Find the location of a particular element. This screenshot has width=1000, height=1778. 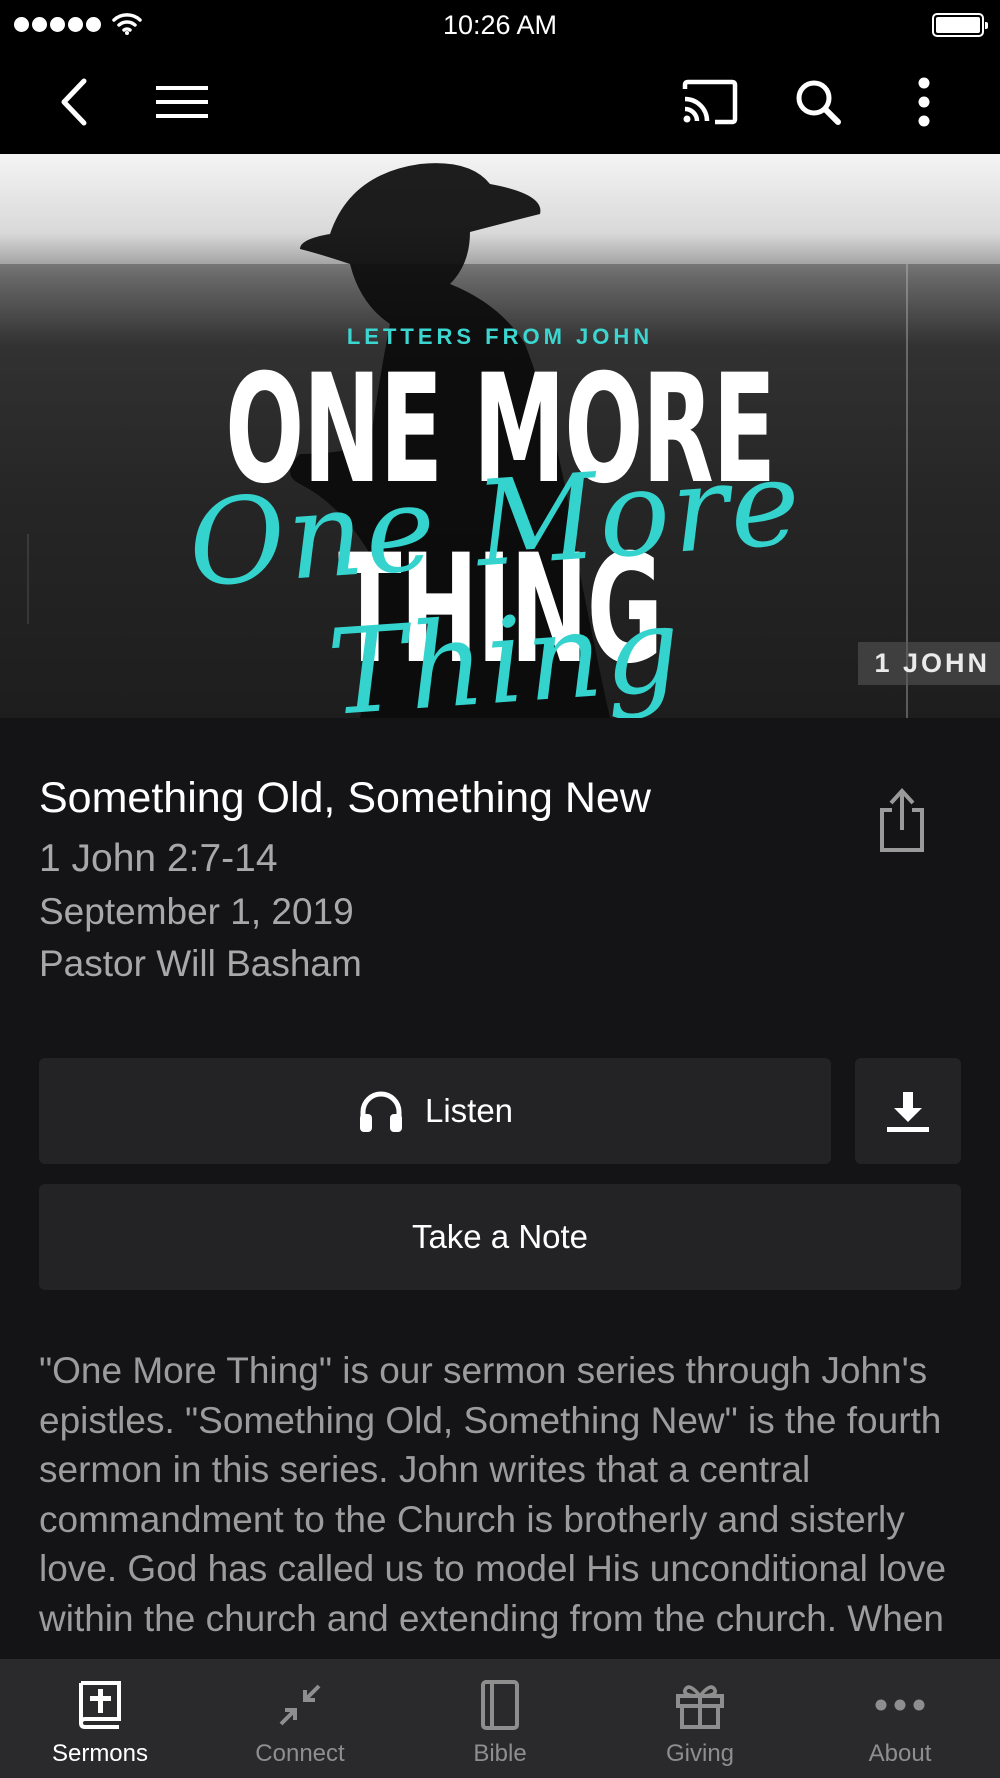

status-bar: 10:26 AM is located at coordinates (500, 25).